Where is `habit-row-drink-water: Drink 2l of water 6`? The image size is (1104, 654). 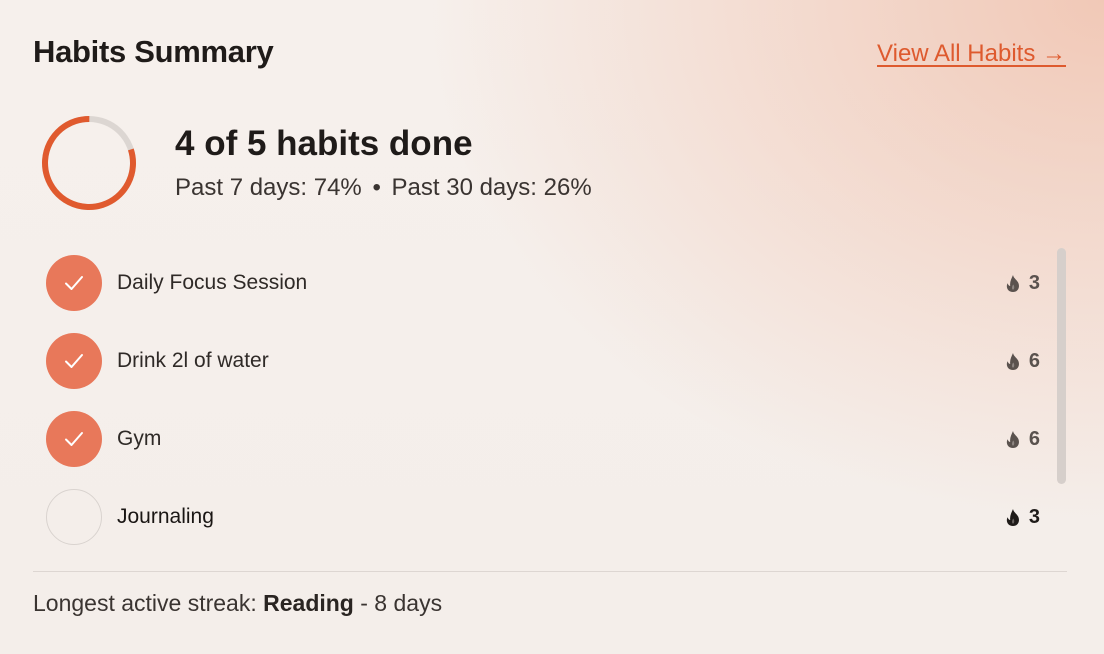
habit-row-drink-water: Drink 2l of water 6 is located at coordinates (543, 361).